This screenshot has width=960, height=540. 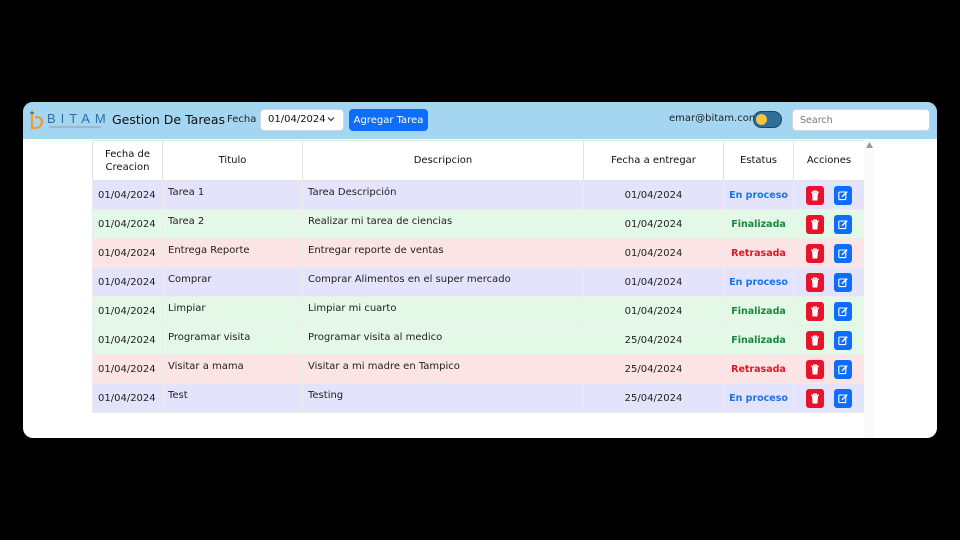 I want to click on theme-toggle, so click(x=767, y=119).